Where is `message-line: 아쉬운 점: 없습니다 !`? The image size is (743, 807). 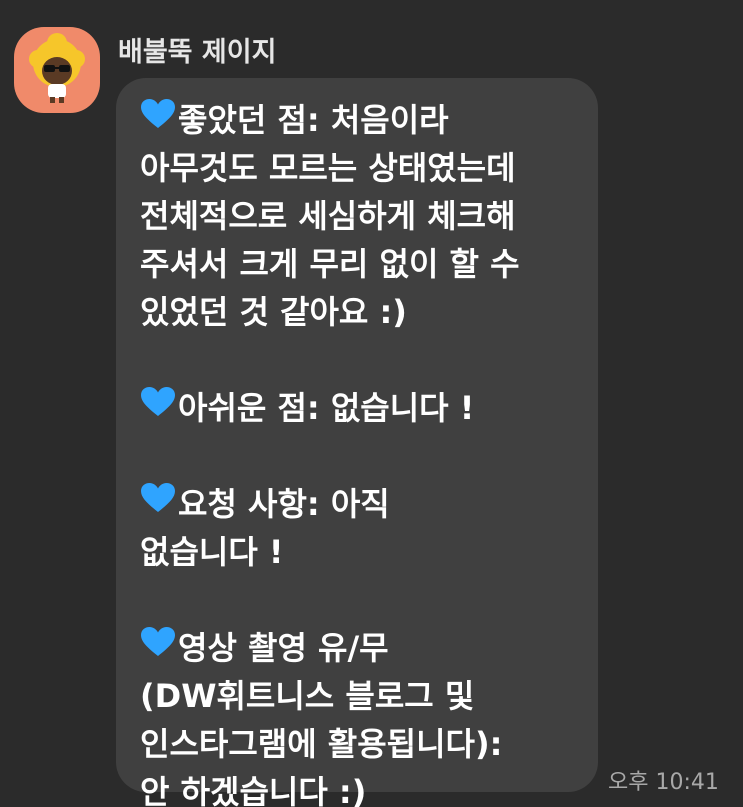
message-line: 아쉬운 점: 없습니다 ! is located at coordinates (362, 408).